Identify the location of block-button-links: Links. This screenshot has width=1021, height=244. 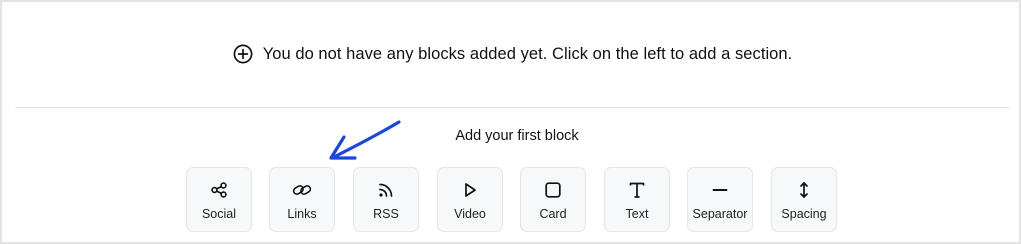
(302, 199).